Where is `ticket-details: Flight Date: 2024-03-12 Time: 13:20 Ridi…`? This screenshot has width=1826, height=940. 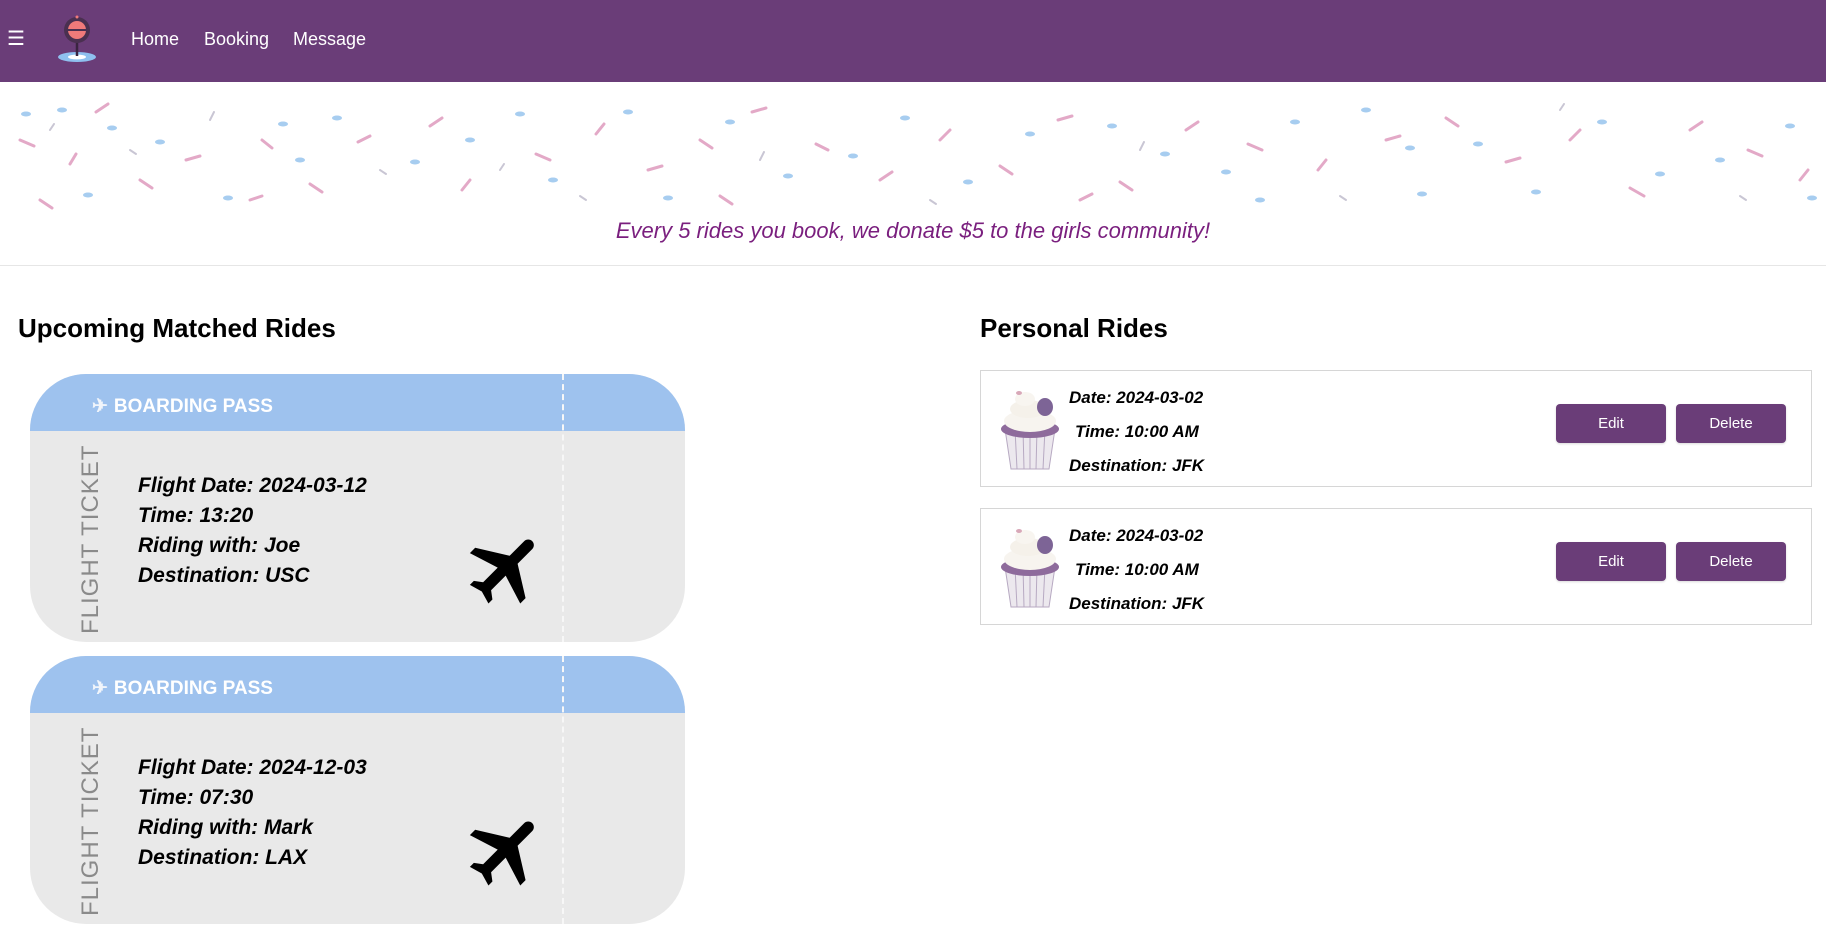 ticket-details: Flight Date: 2024-03-12 Time: 13:20 Ridi… is located at coordinates (252, 531).